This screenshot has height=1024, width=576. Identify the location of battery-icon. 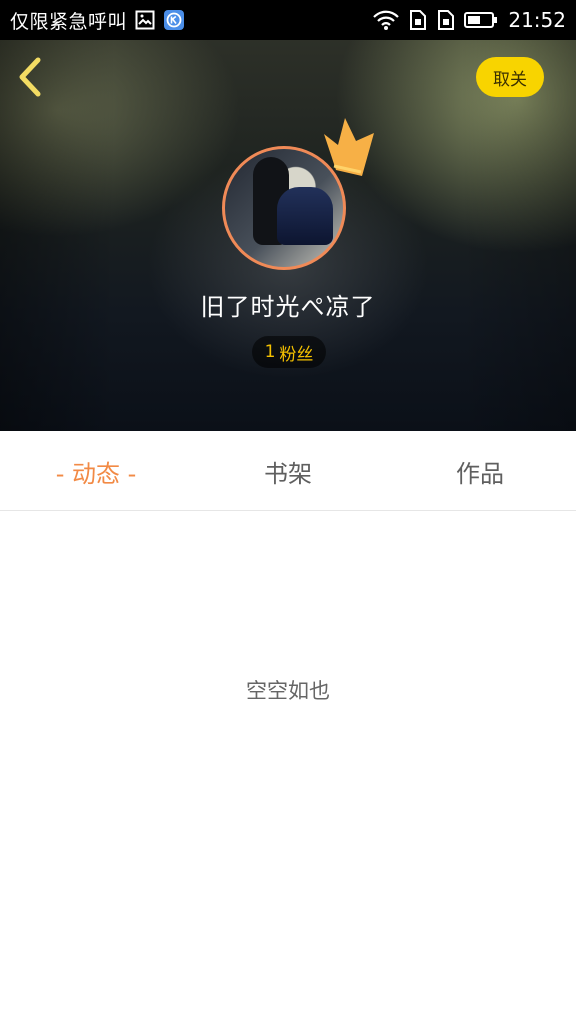
(481, 20).